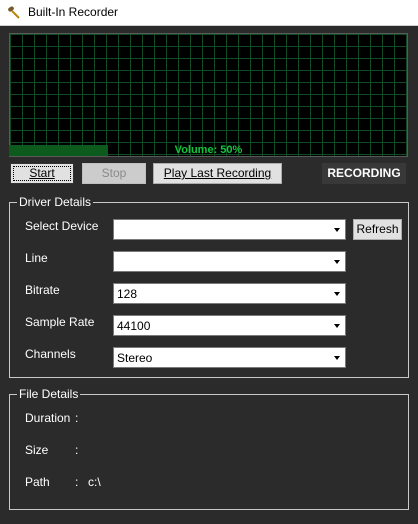  I want to click on path-colon: :, so click(77, 482).